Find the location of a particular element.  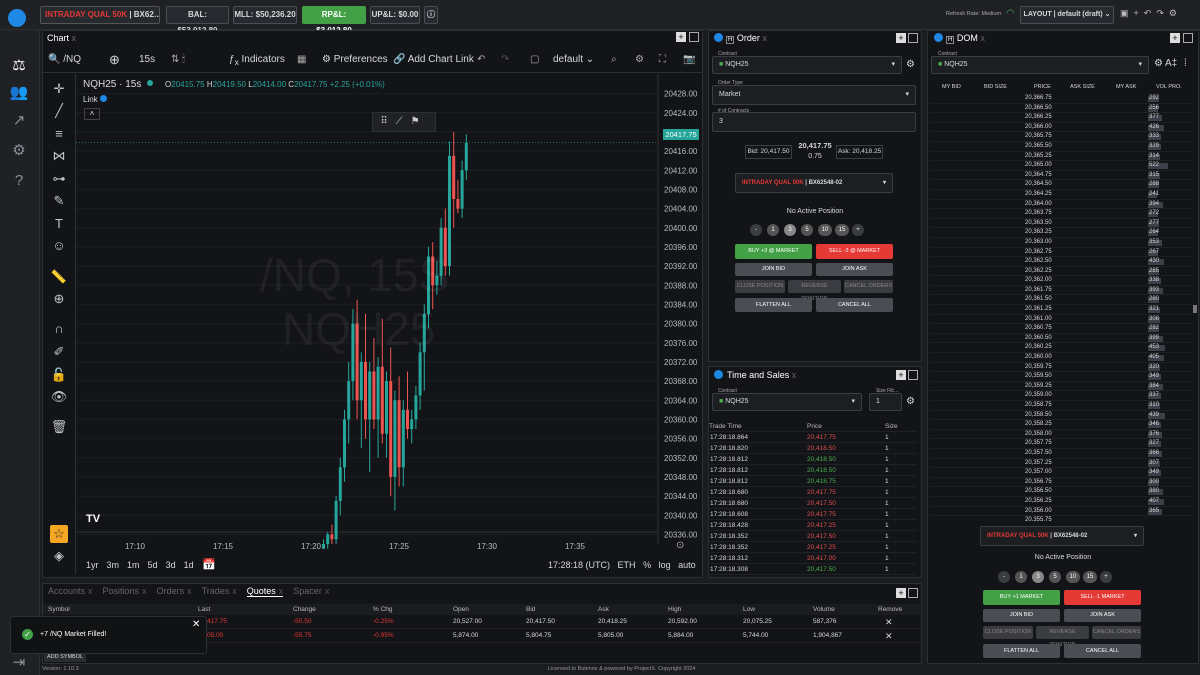

eye-icon: 👁 is located at coordinates (59, 397).